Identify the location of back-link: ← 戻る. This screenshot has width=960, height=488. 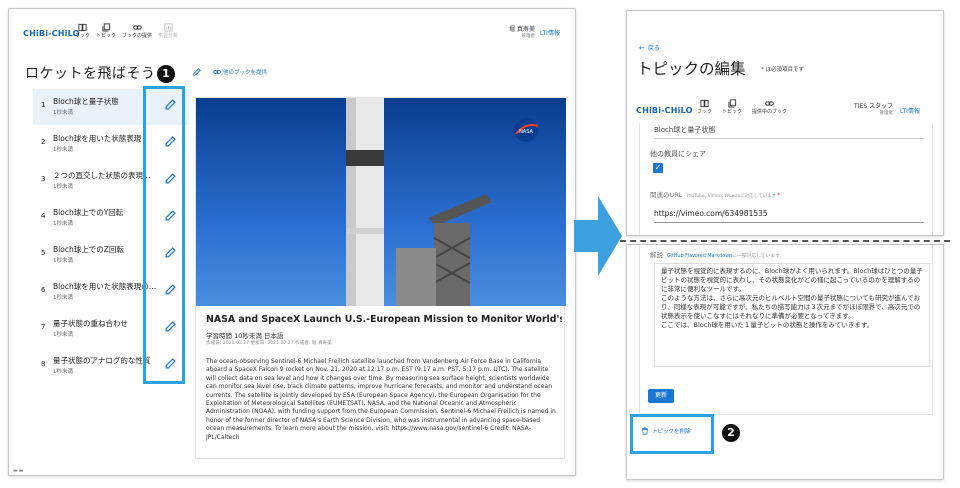
(649, 48).